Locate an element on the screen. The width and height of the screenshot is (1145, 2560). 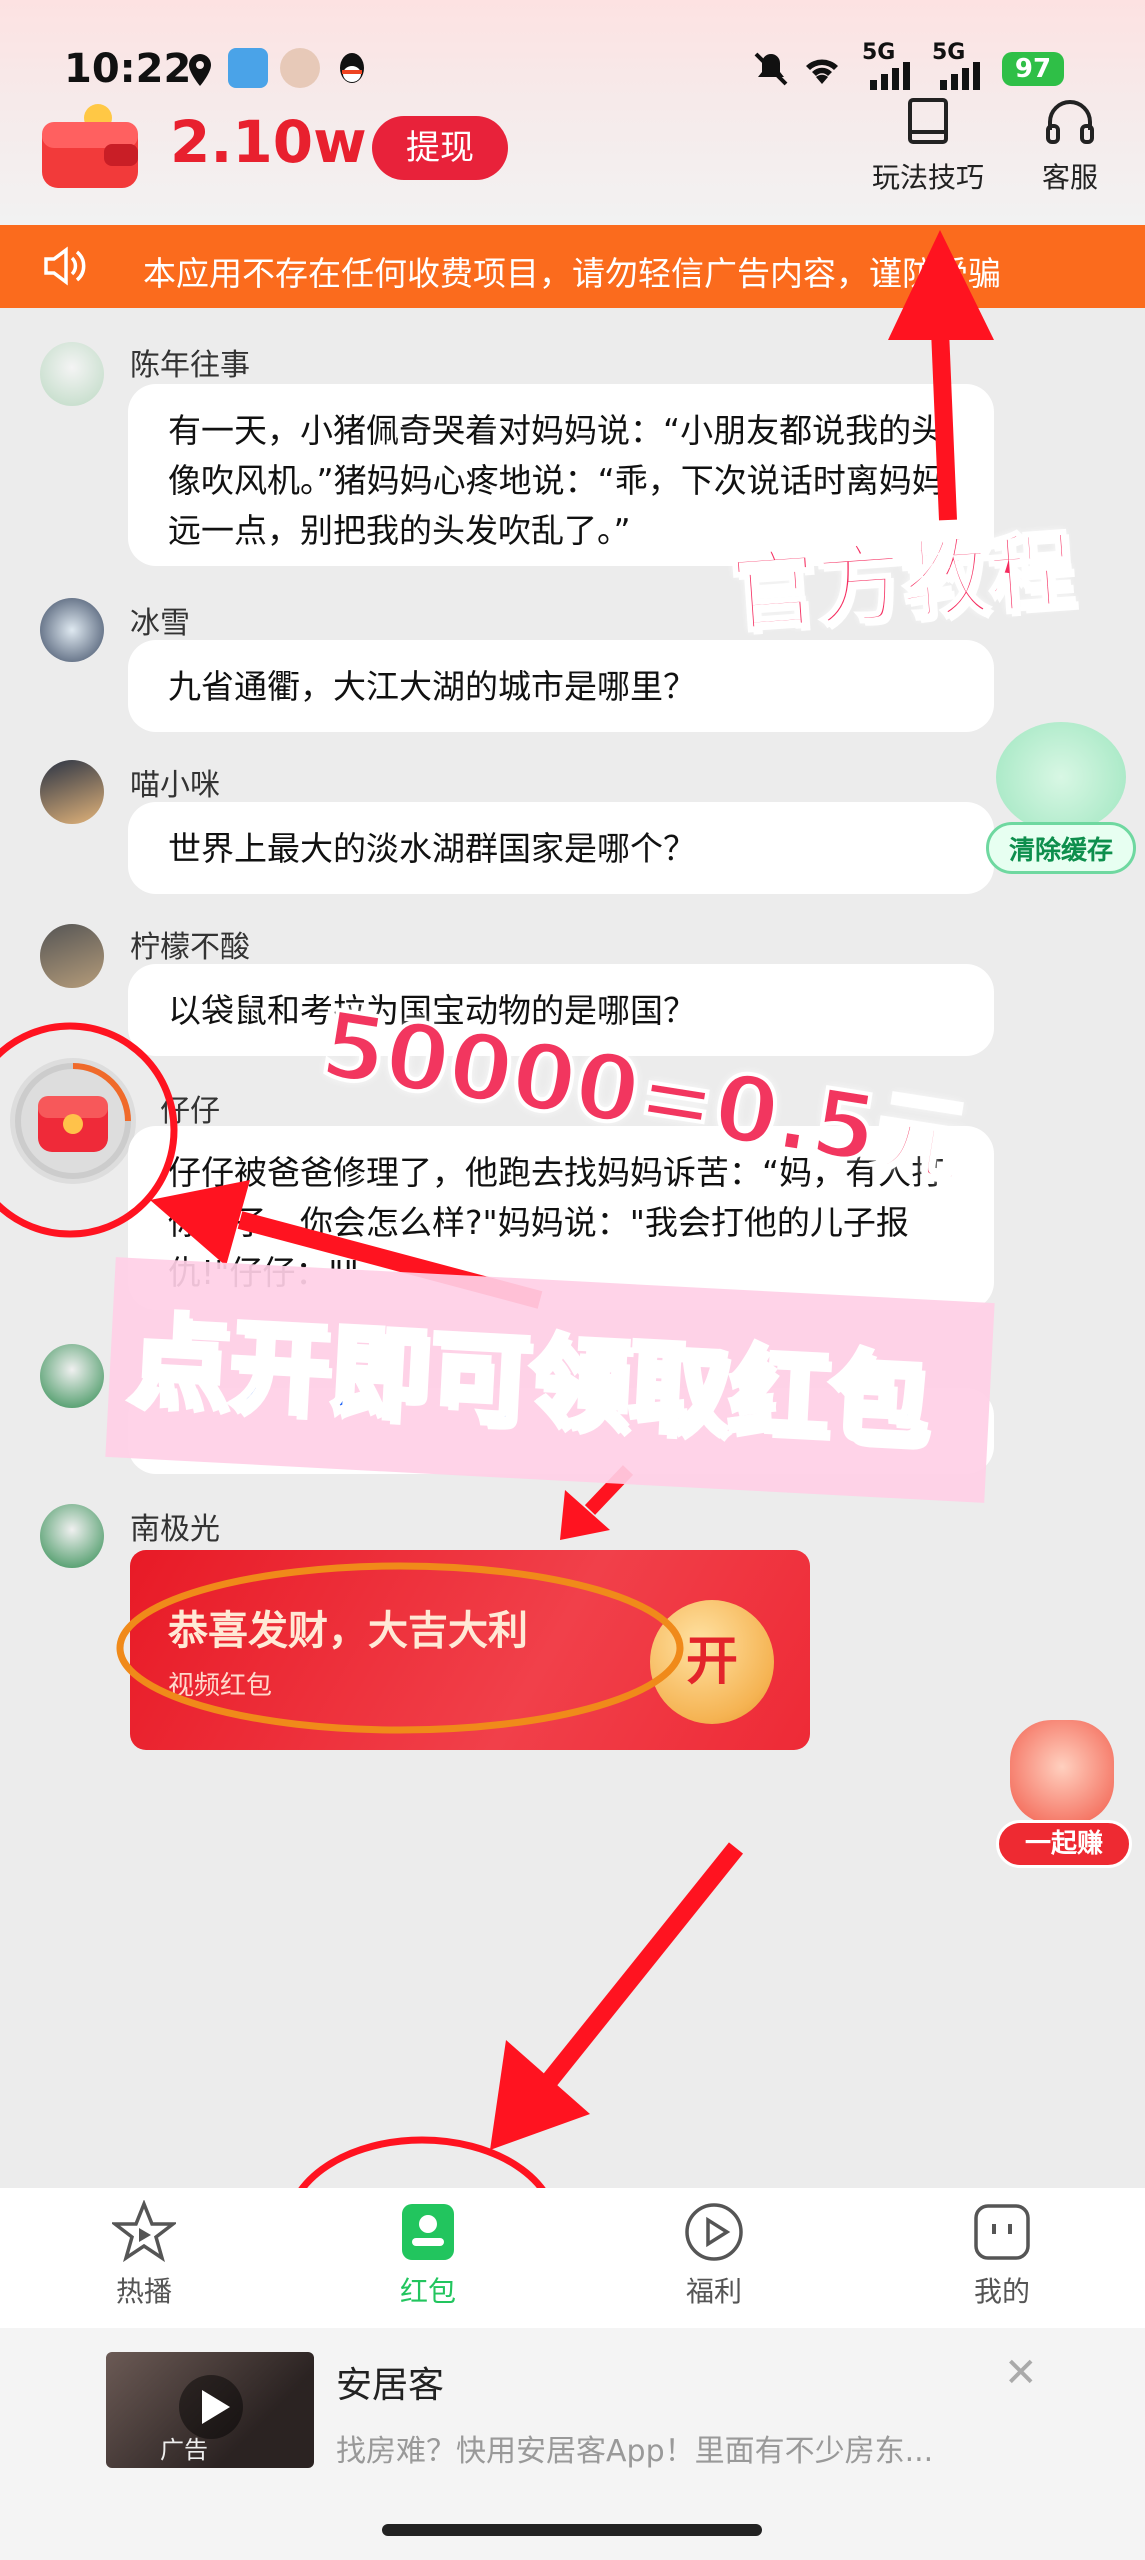
nav-label: 福利 is located at coordinates (713, 2291).